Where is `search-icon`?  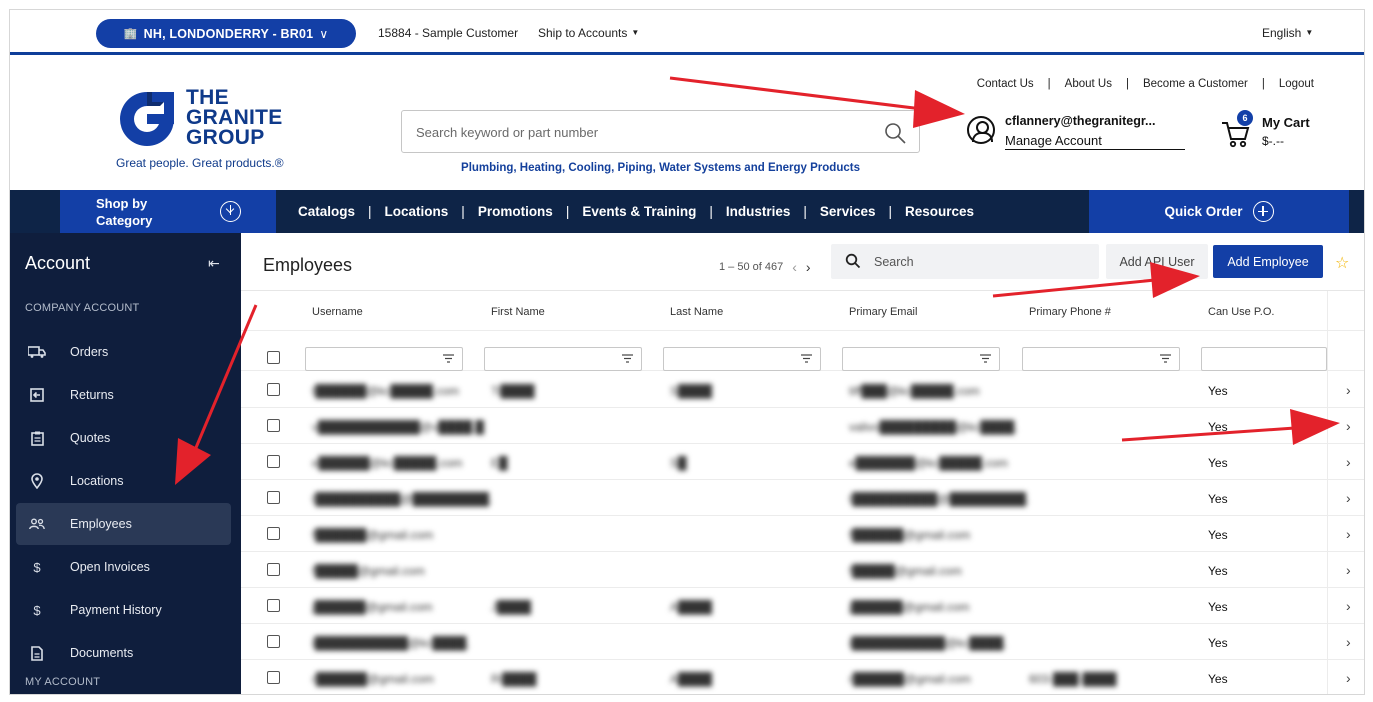
search-icon is located at coordinates (895, 133).